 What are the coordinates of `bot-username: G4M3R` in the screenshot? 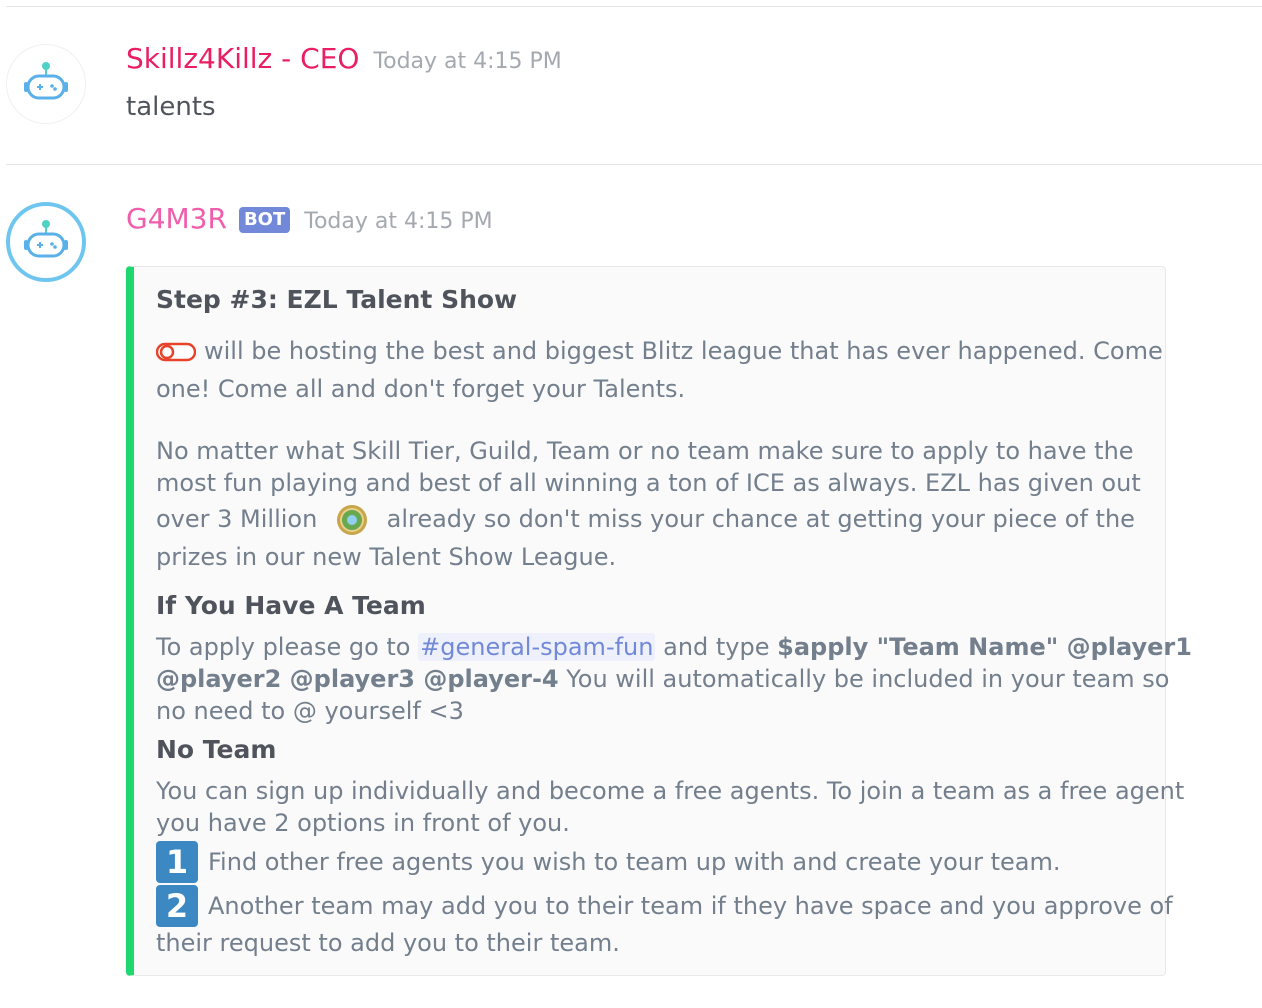 It's located at (176, 218).